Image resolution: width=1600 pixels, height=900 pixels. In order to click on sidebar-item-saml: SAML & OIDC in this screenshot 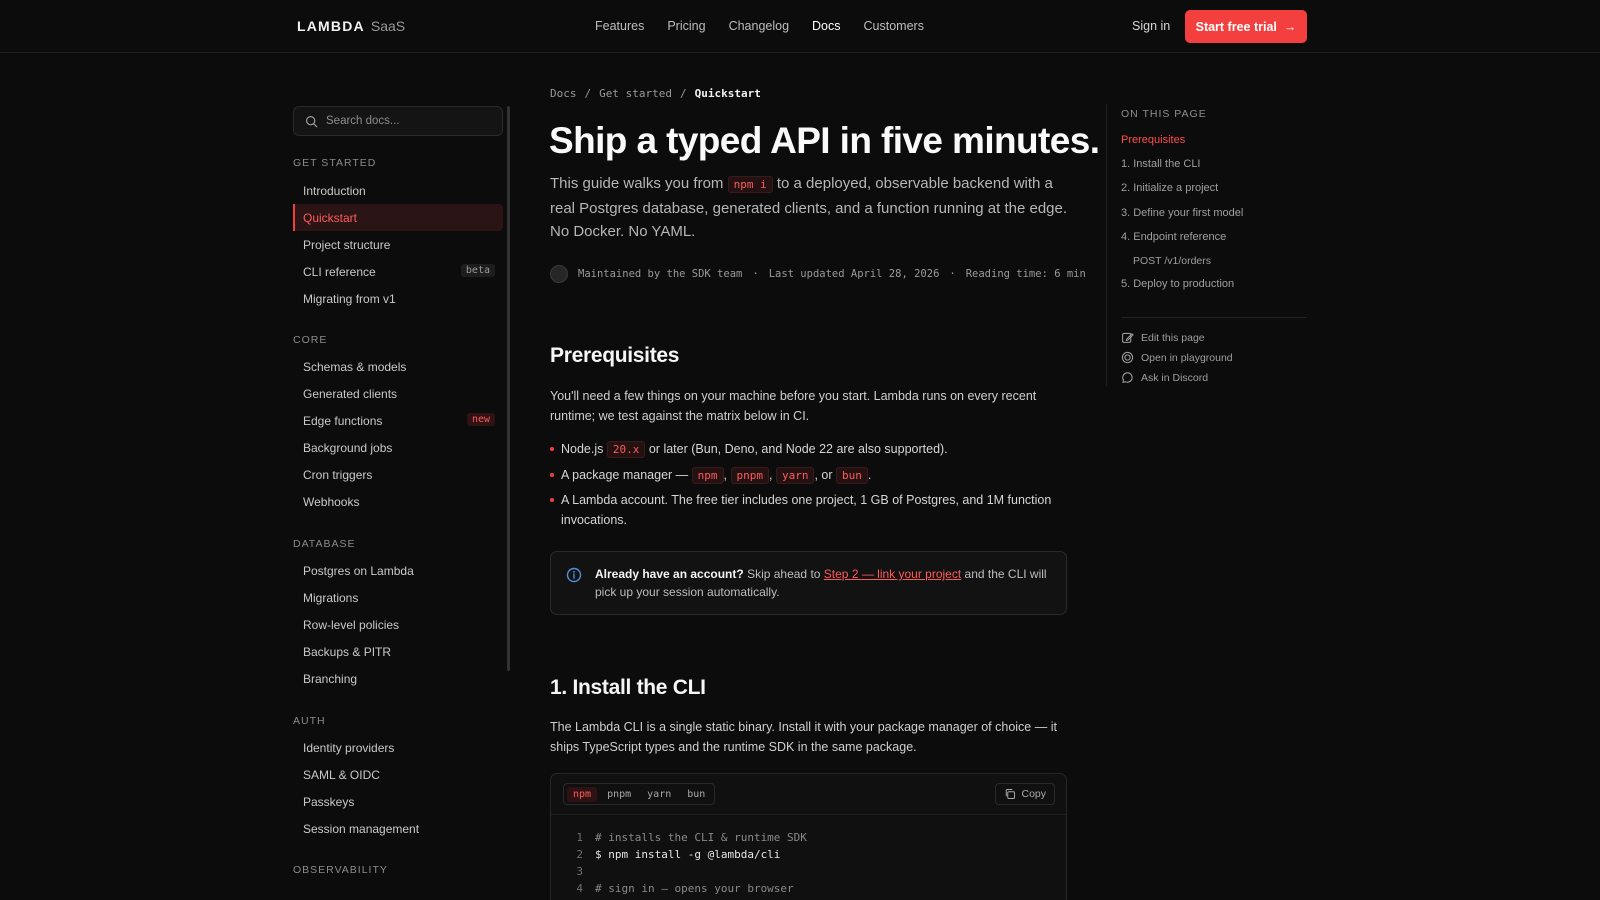, I will do `click(398, 774)`.